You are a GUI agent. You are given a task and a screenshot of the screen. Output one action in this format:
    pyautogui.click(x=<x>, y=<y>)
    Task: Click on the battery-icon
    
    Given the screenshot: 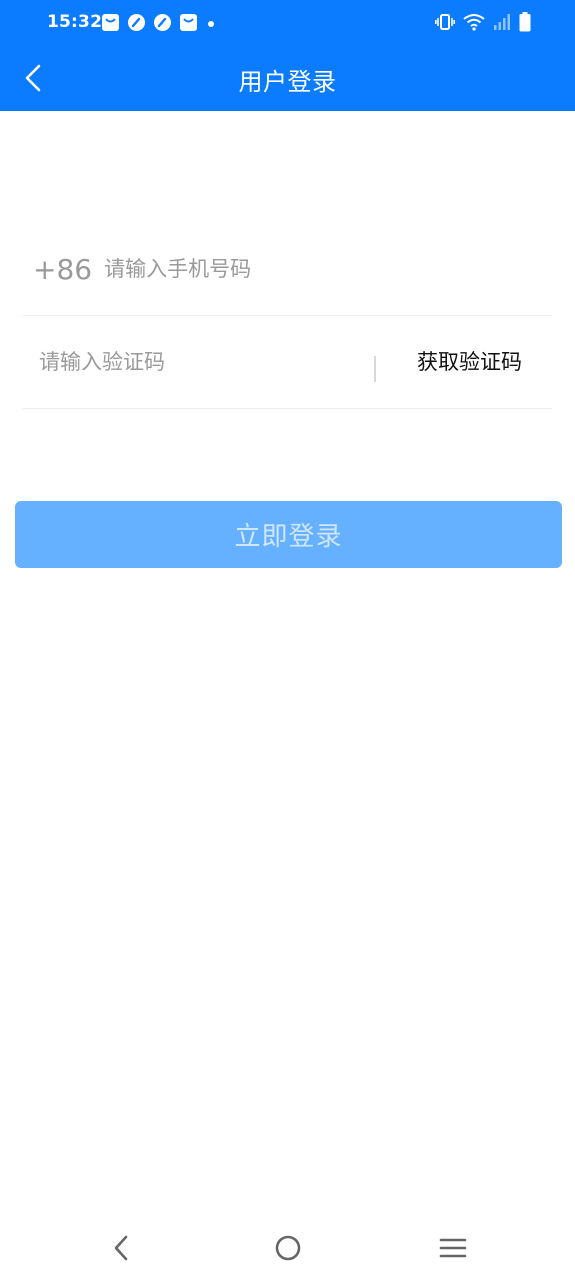 What is the action you would take?
    pyautogui.click(x=525, y=24)
    